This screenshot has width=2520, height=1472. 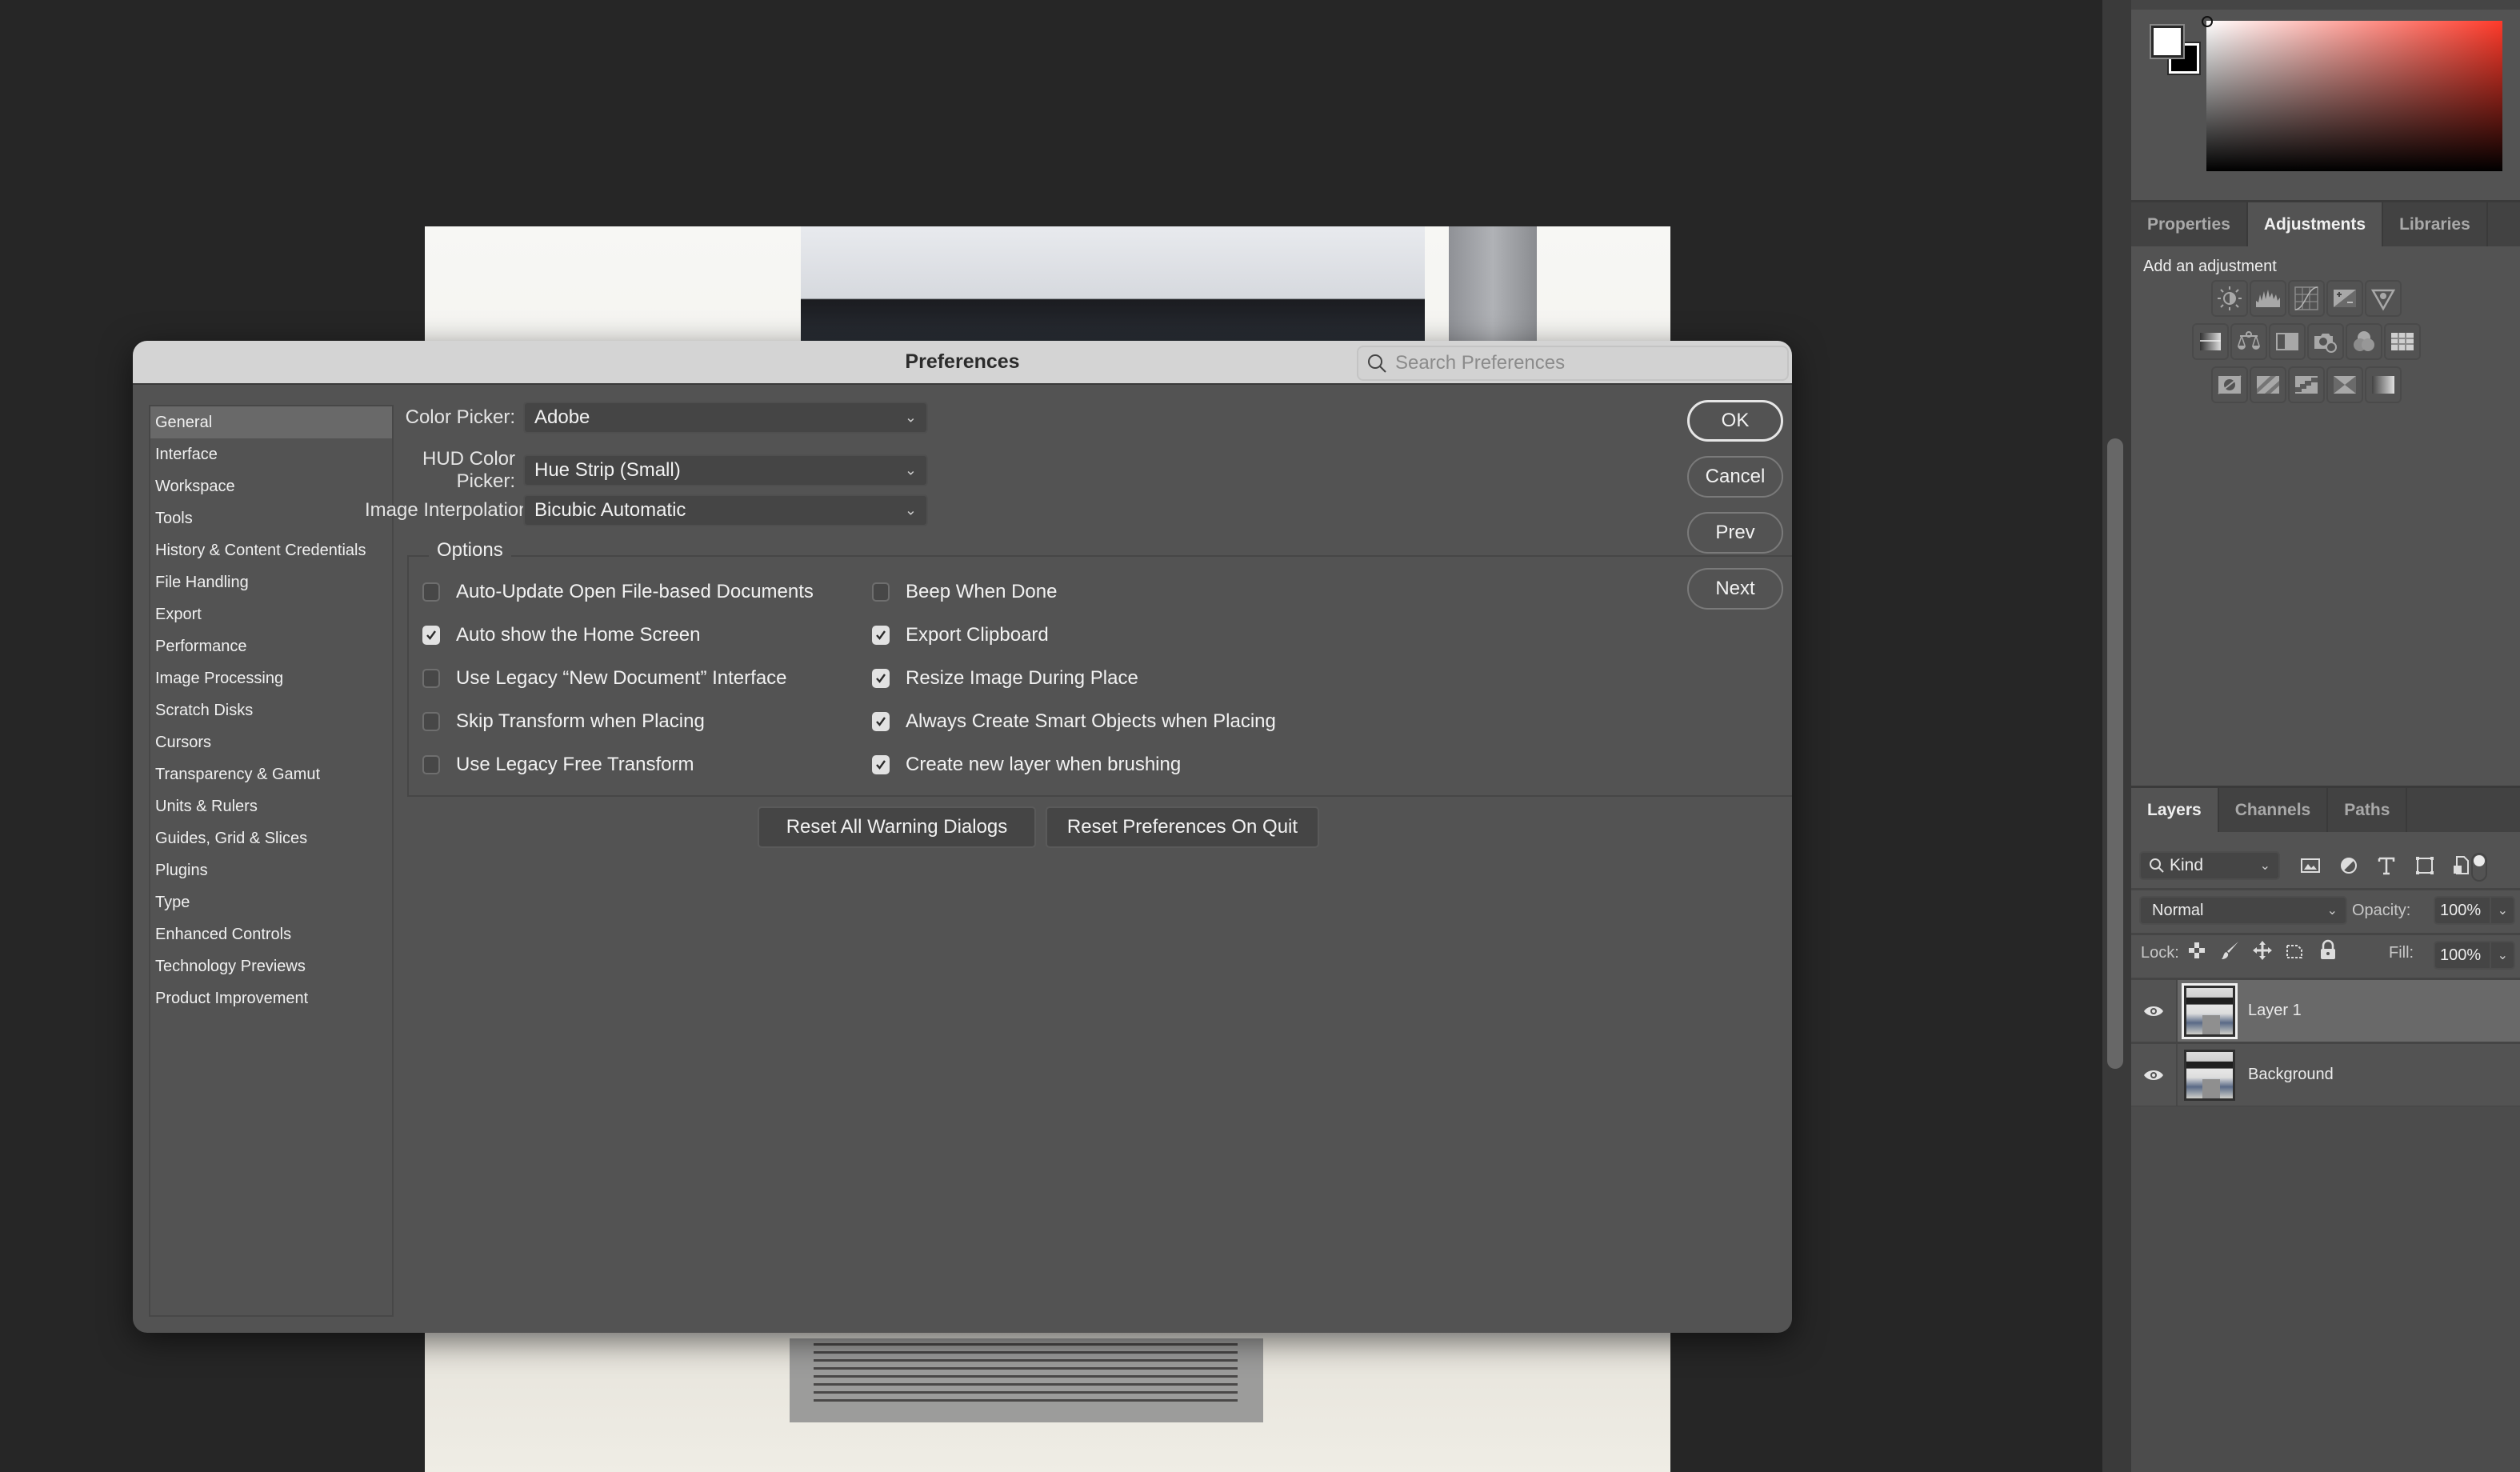 I want to click on blend-mode-select: Normal ⌄, so click(x=2243, y=910).